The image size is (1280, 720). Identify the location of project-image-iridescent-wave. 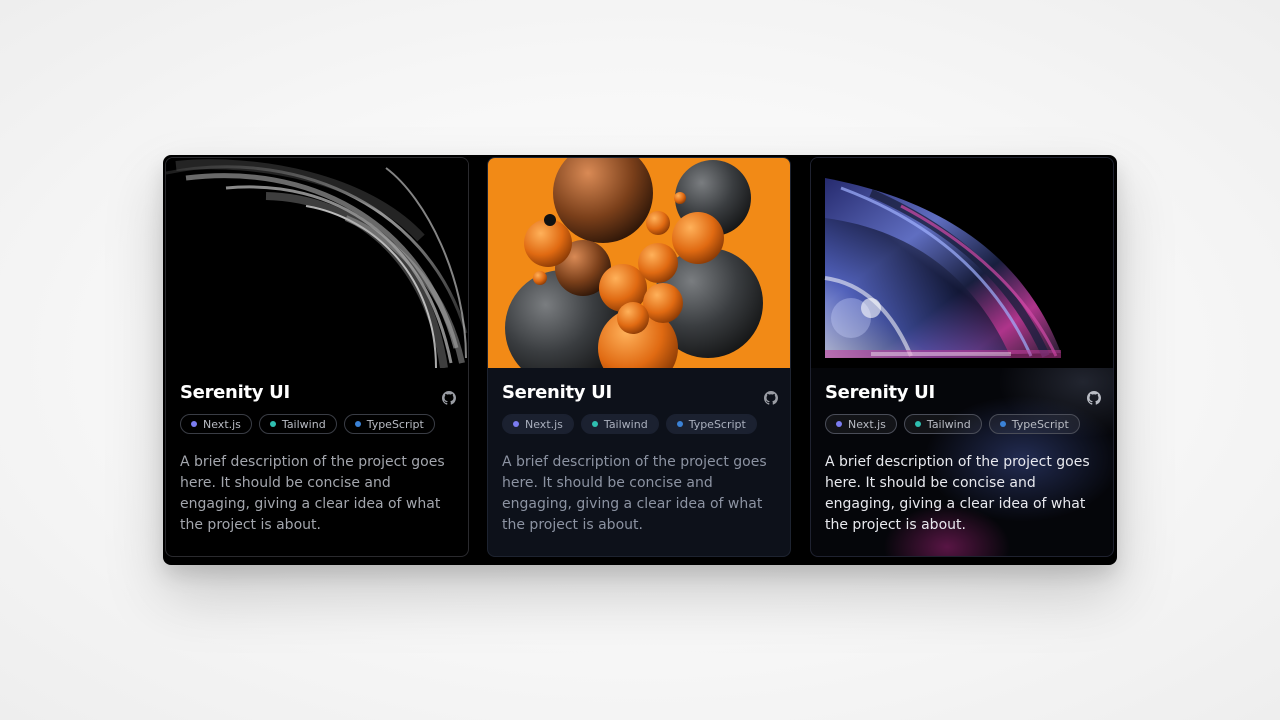
(962, 263).